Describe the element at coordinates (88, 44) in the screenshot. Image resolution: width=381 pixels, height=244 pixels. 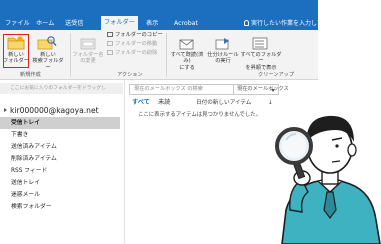
I see `rename-folder-icon` at that location.